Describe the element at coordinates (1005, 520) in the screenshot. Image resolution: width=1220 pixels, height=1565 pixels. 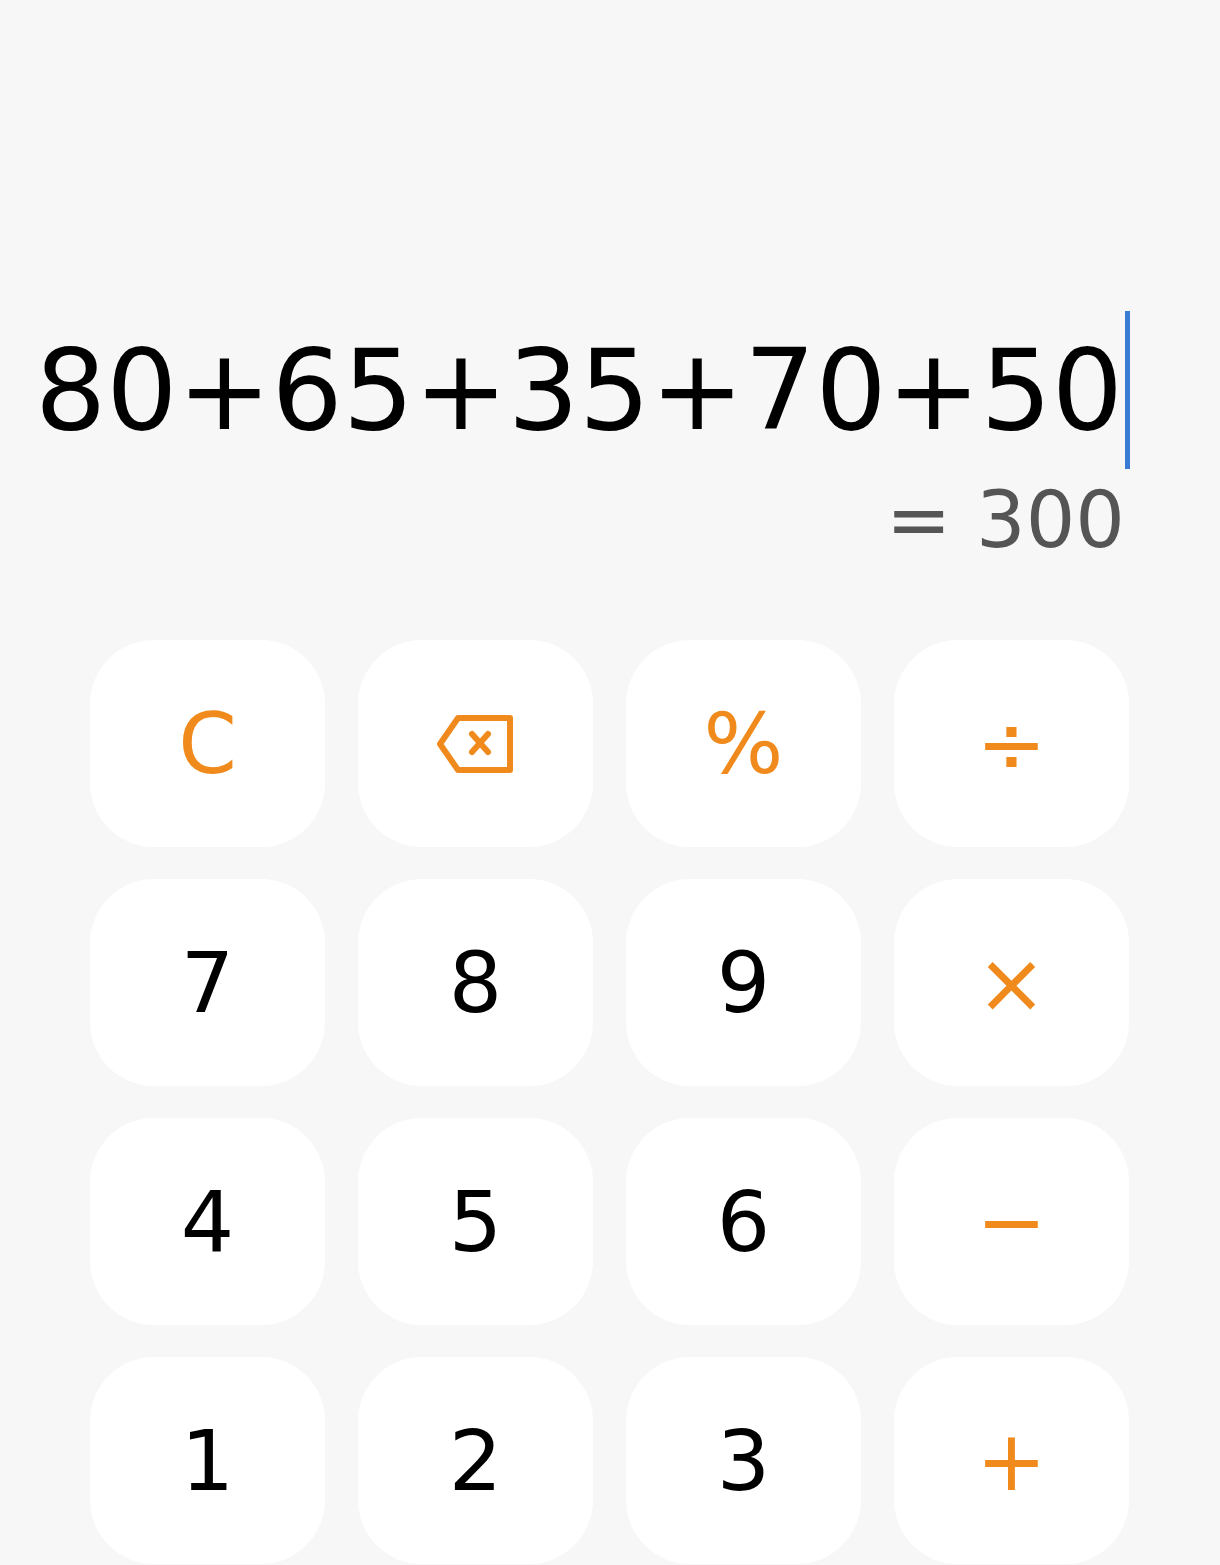
I see `result-text: = 300` at that location.